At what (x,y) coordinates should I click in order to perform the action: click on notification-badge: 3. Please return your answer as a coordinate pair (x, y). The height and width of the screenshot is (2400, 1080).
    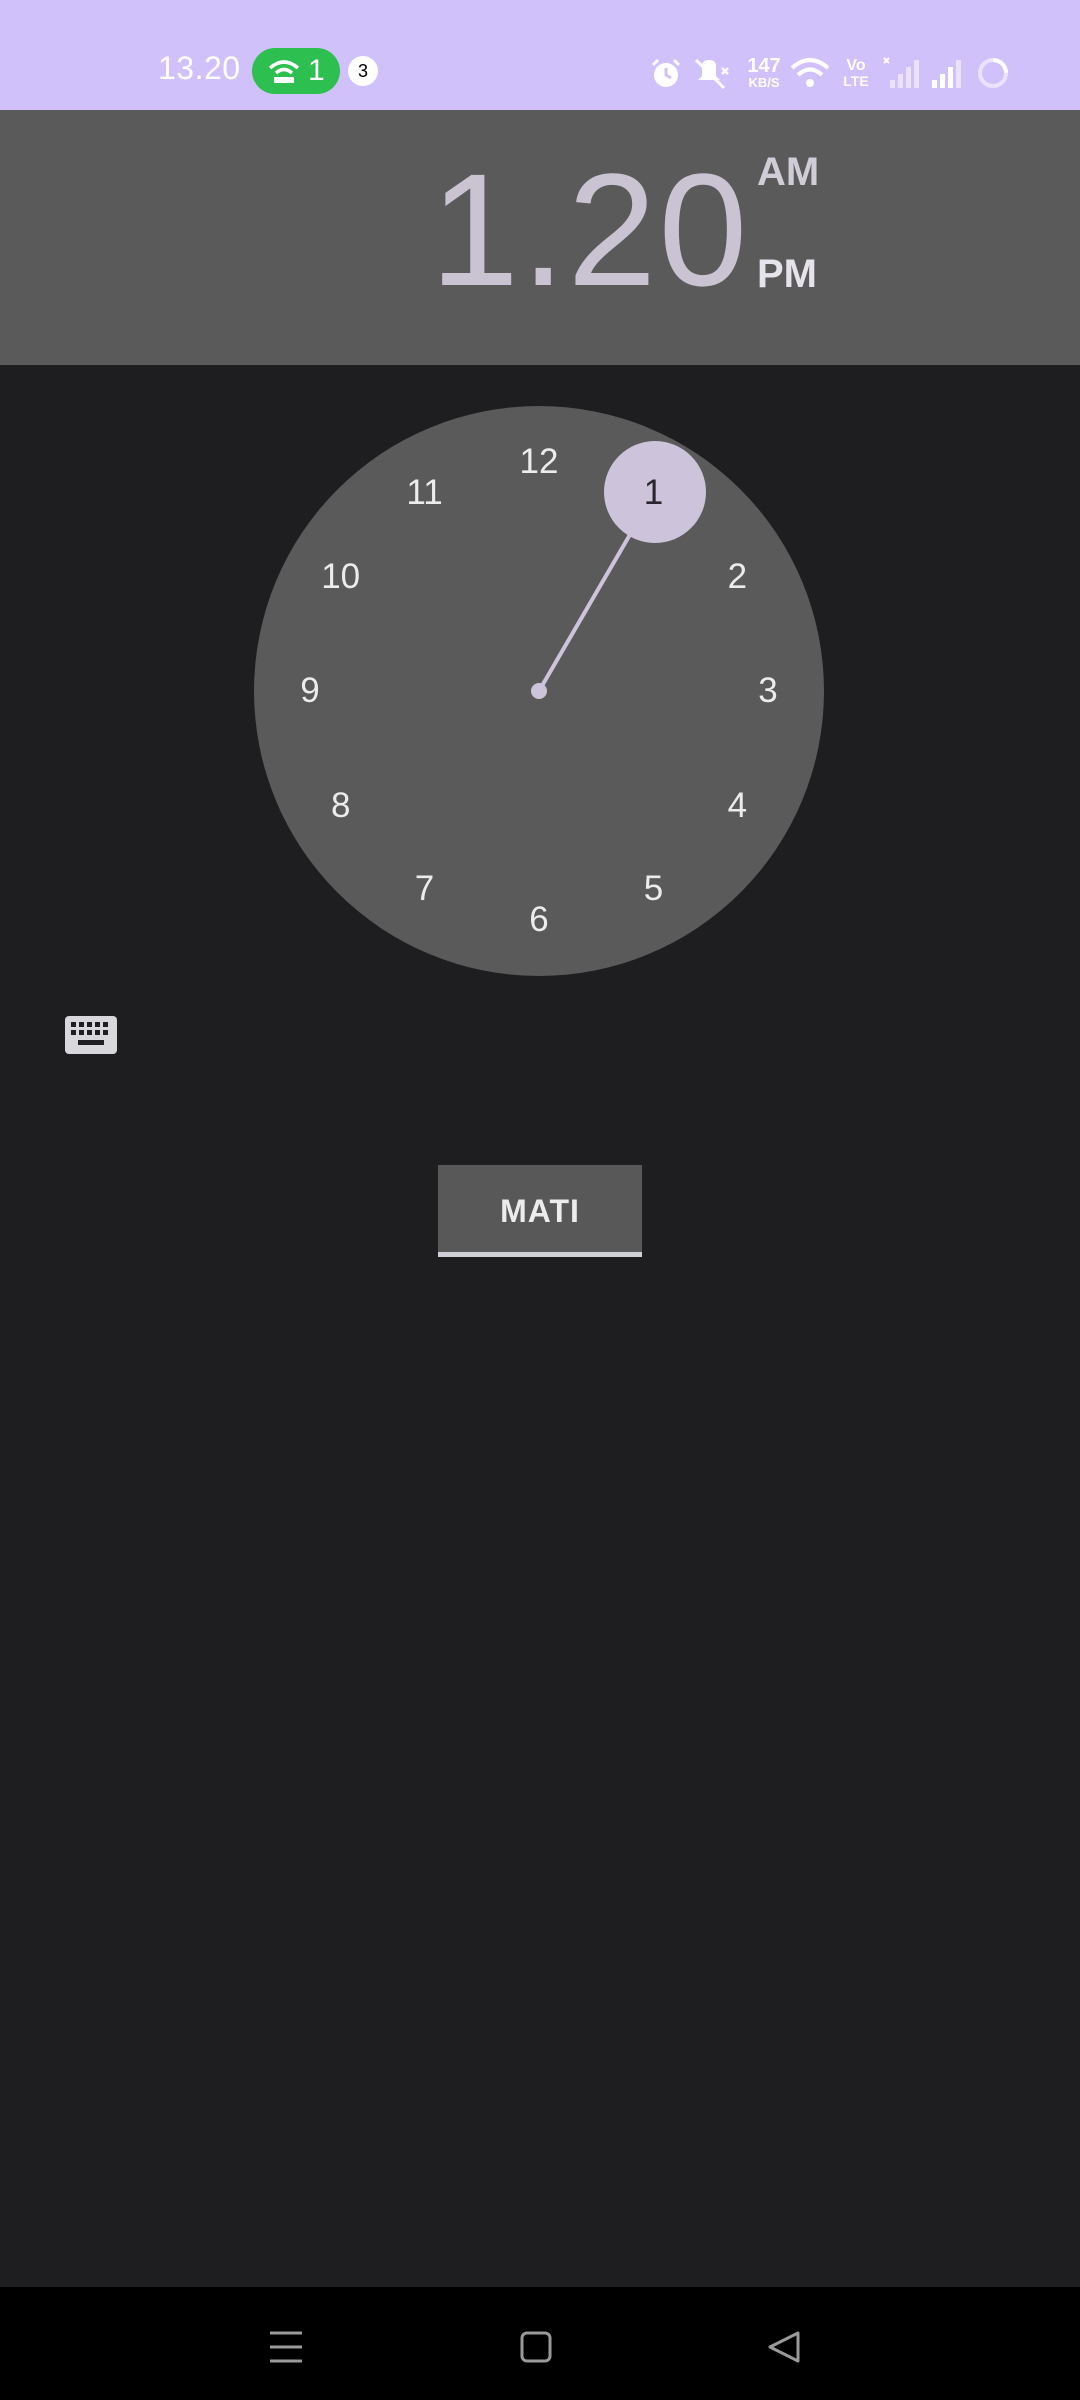
    Looking at the image, I should click on (363, 71).